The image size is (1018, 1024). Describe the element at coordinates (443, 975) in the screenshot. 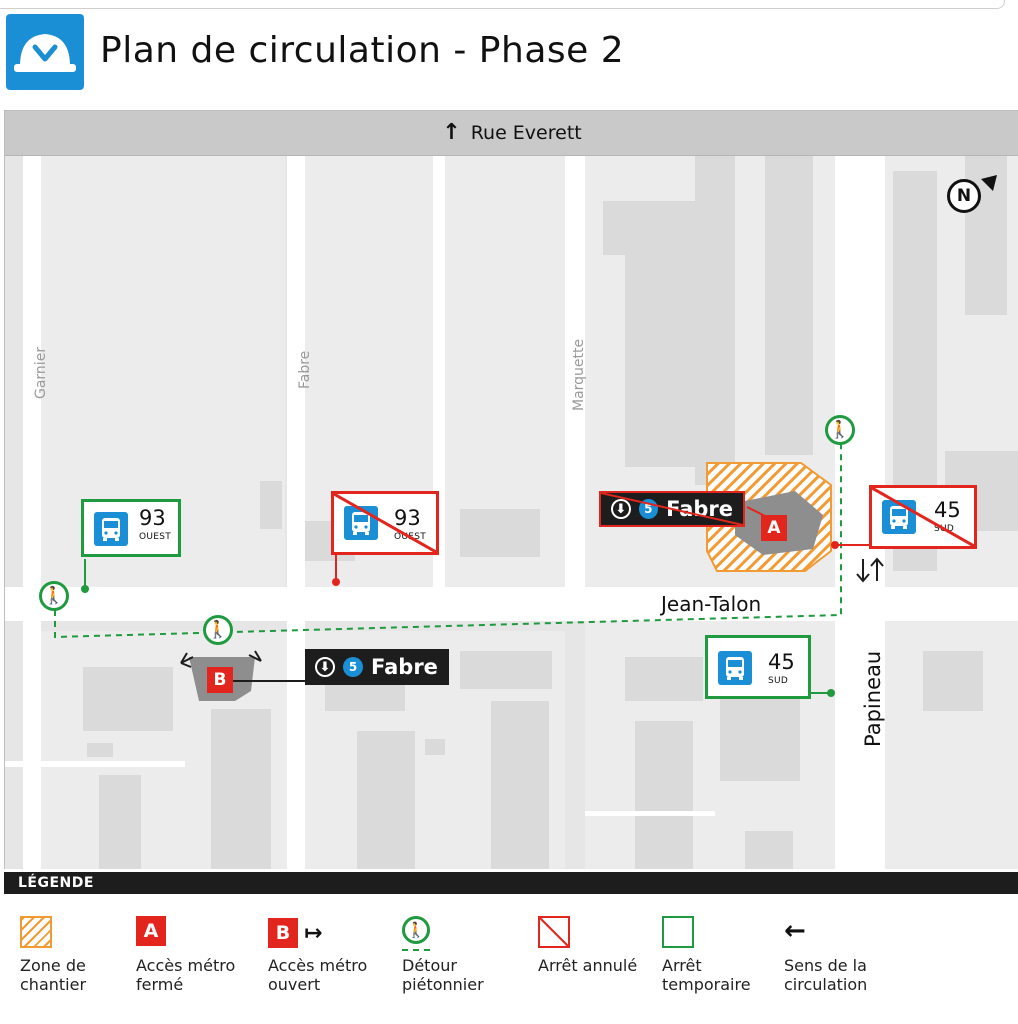

I see `legend-label: Détour piétonnier` at that location.